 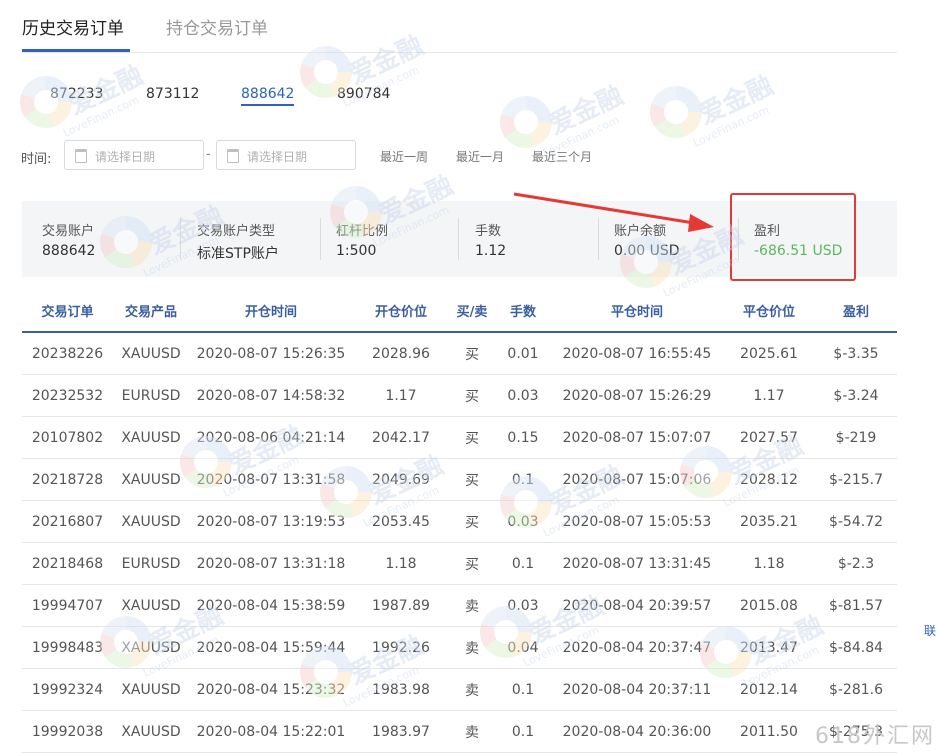 I want to click on summary-value: 1.12, so click(x=491, y=251).